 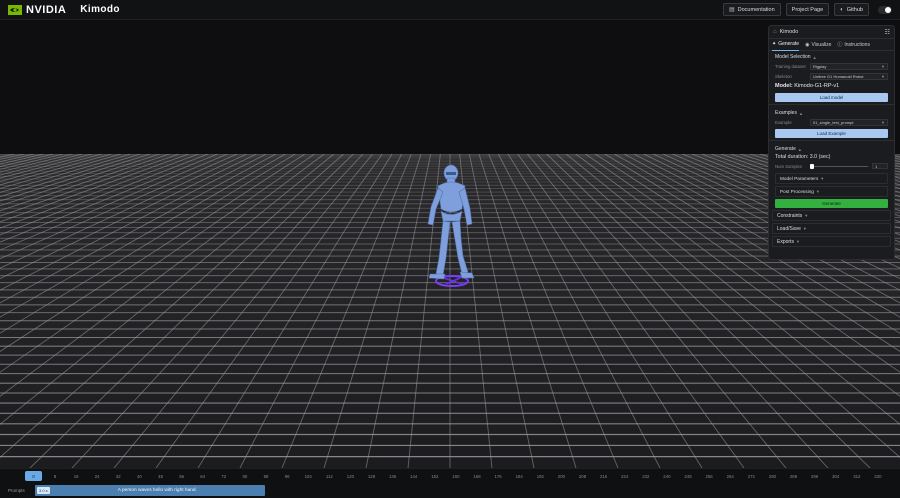 What do you see at coordinates (751, 476) in the screenshot?
I see `timeline-tick-label: 272` at bounding box center [751, 476].